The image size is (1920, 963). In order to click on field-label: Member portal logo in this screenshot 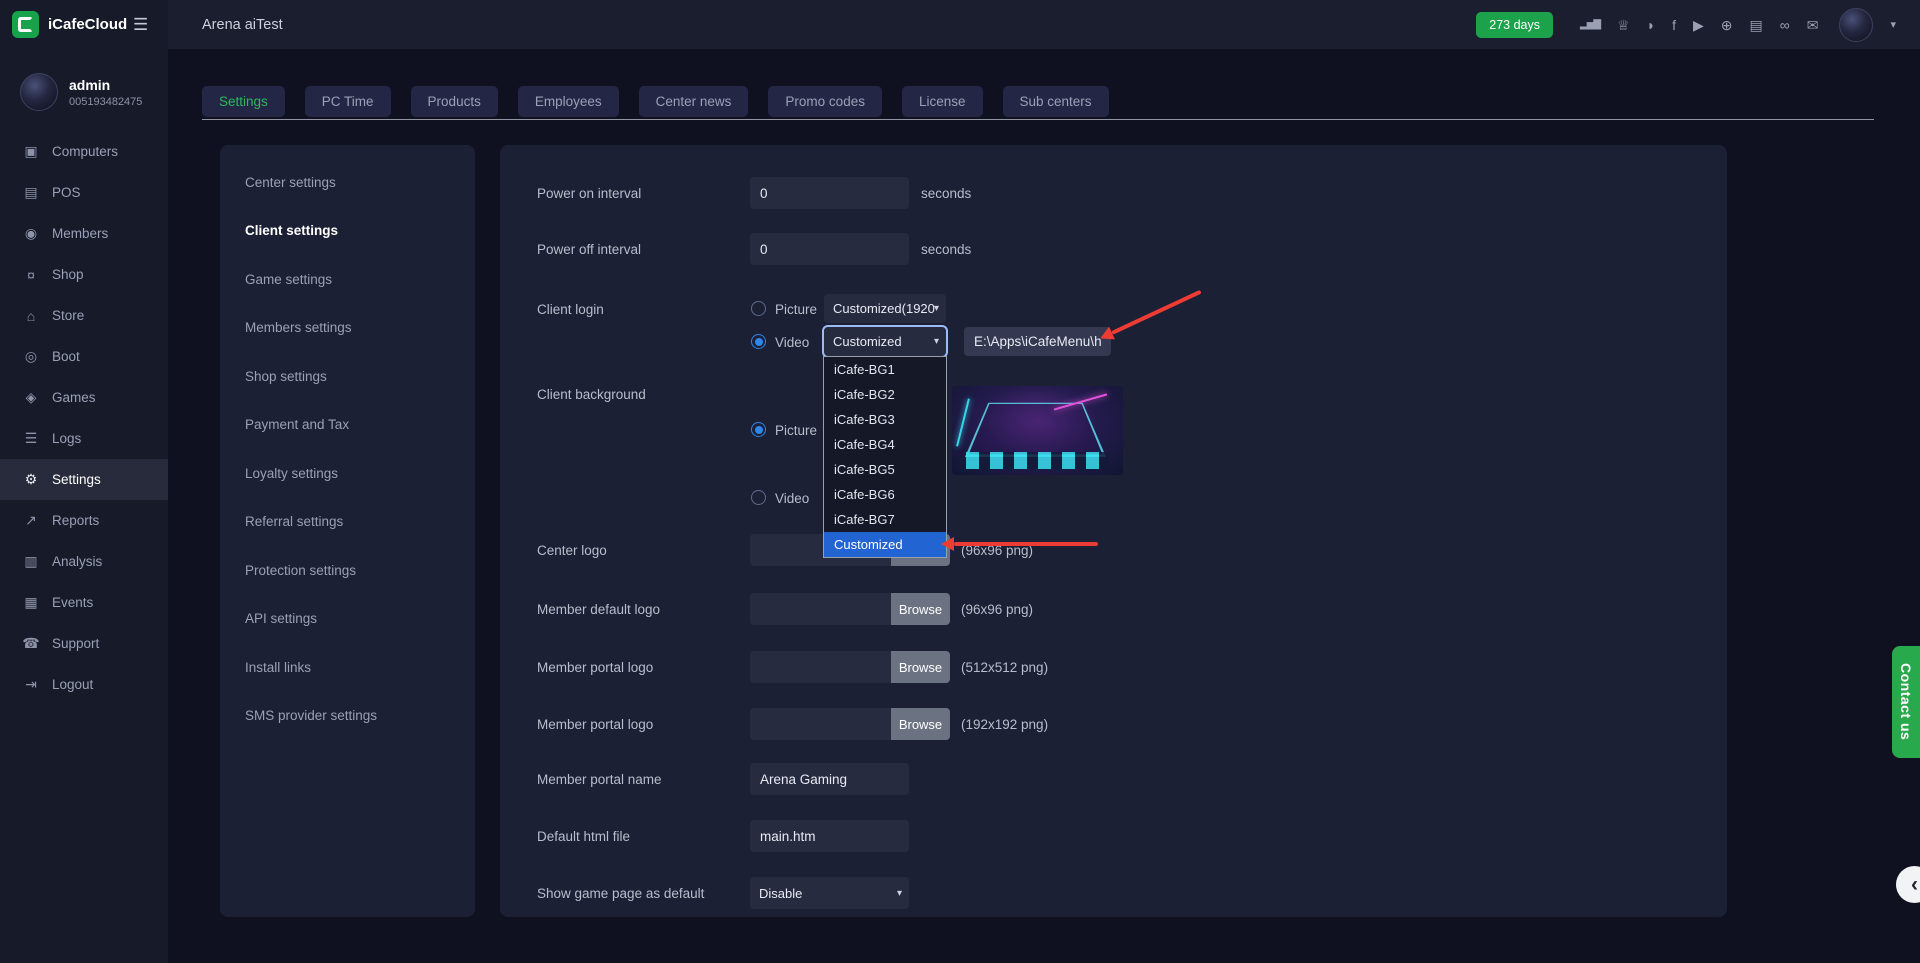, I will do `click(595, 667)`.